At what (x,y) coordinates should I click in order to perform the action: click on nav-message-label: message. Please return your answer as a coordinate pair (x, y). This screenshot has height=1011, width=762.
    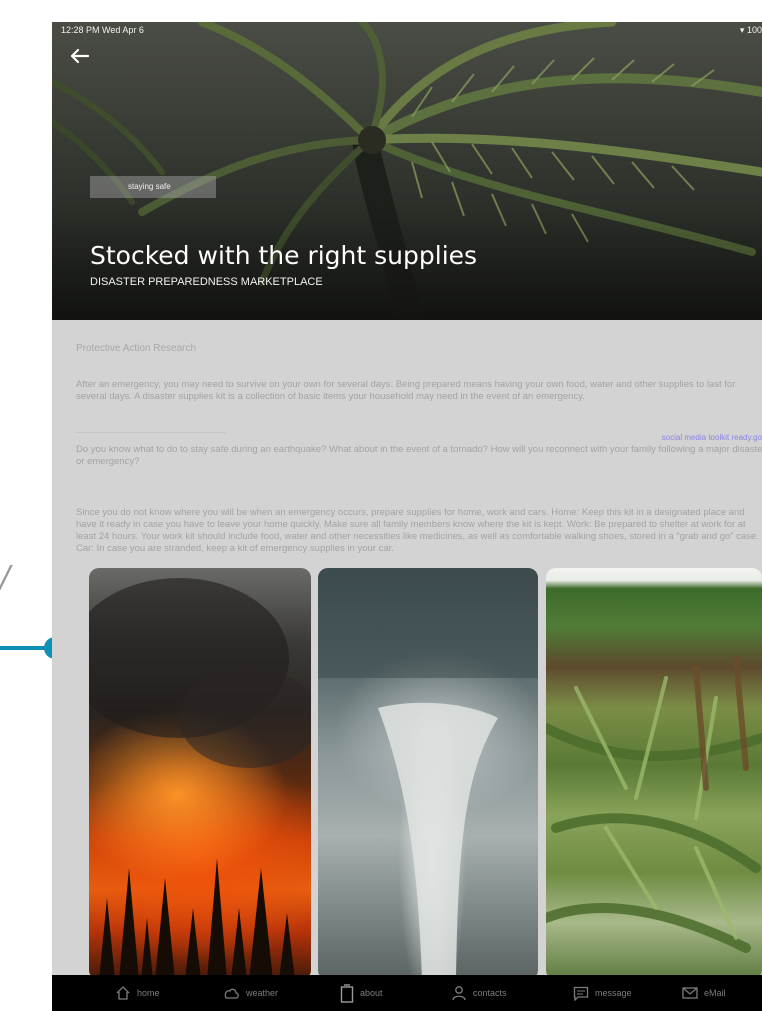
    Looking at the image, I should click on (613, 993).